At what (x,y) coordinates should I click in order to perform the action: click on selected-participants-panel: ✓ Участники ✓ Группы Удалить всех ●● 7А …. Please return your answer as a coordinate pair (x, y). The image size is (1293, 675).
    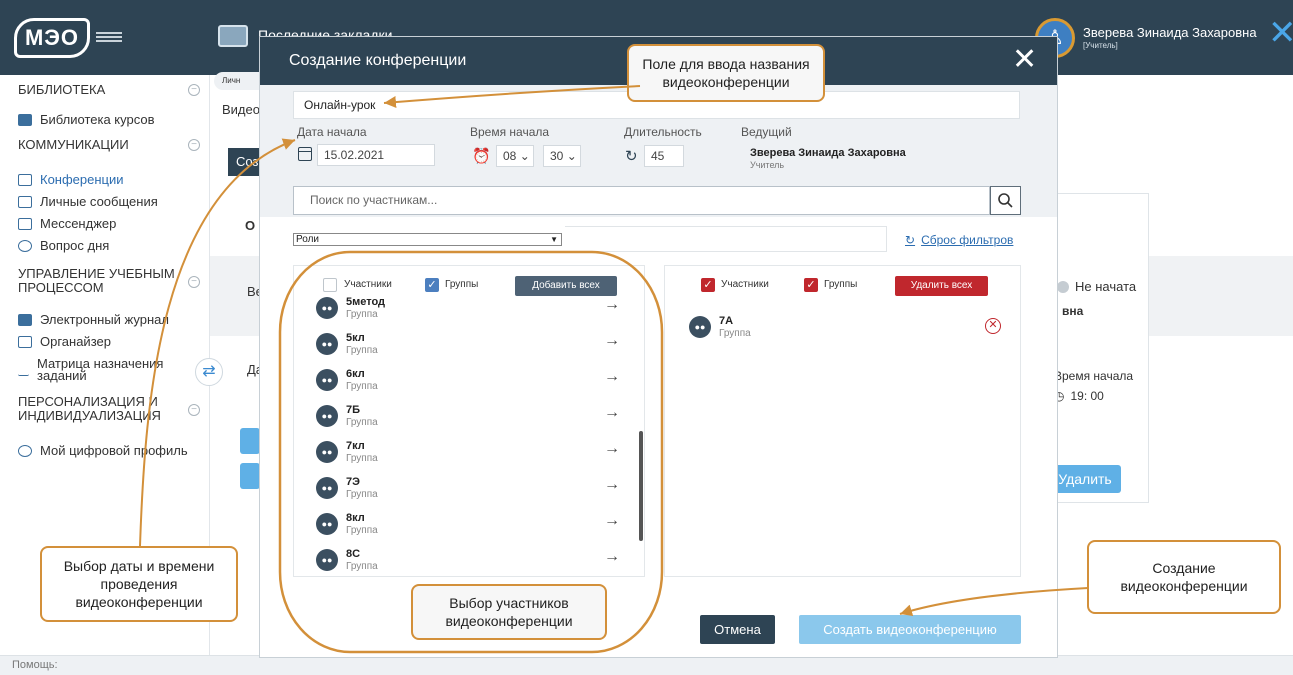
    Looking at the image, I should click on (842, 421).